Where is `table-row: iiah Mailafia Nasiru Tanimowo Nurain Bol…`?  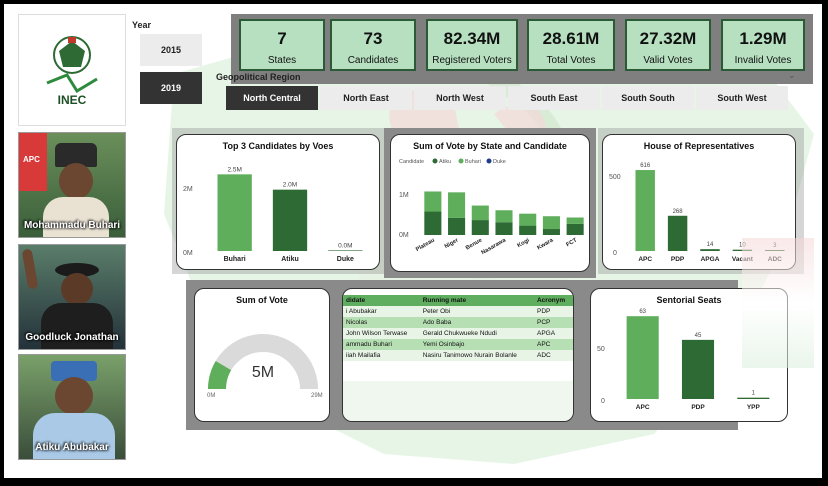 table-row: iiah Mailafia Nasiru Tanimowo Nurain Bol… is located at coordinates (458, 355).